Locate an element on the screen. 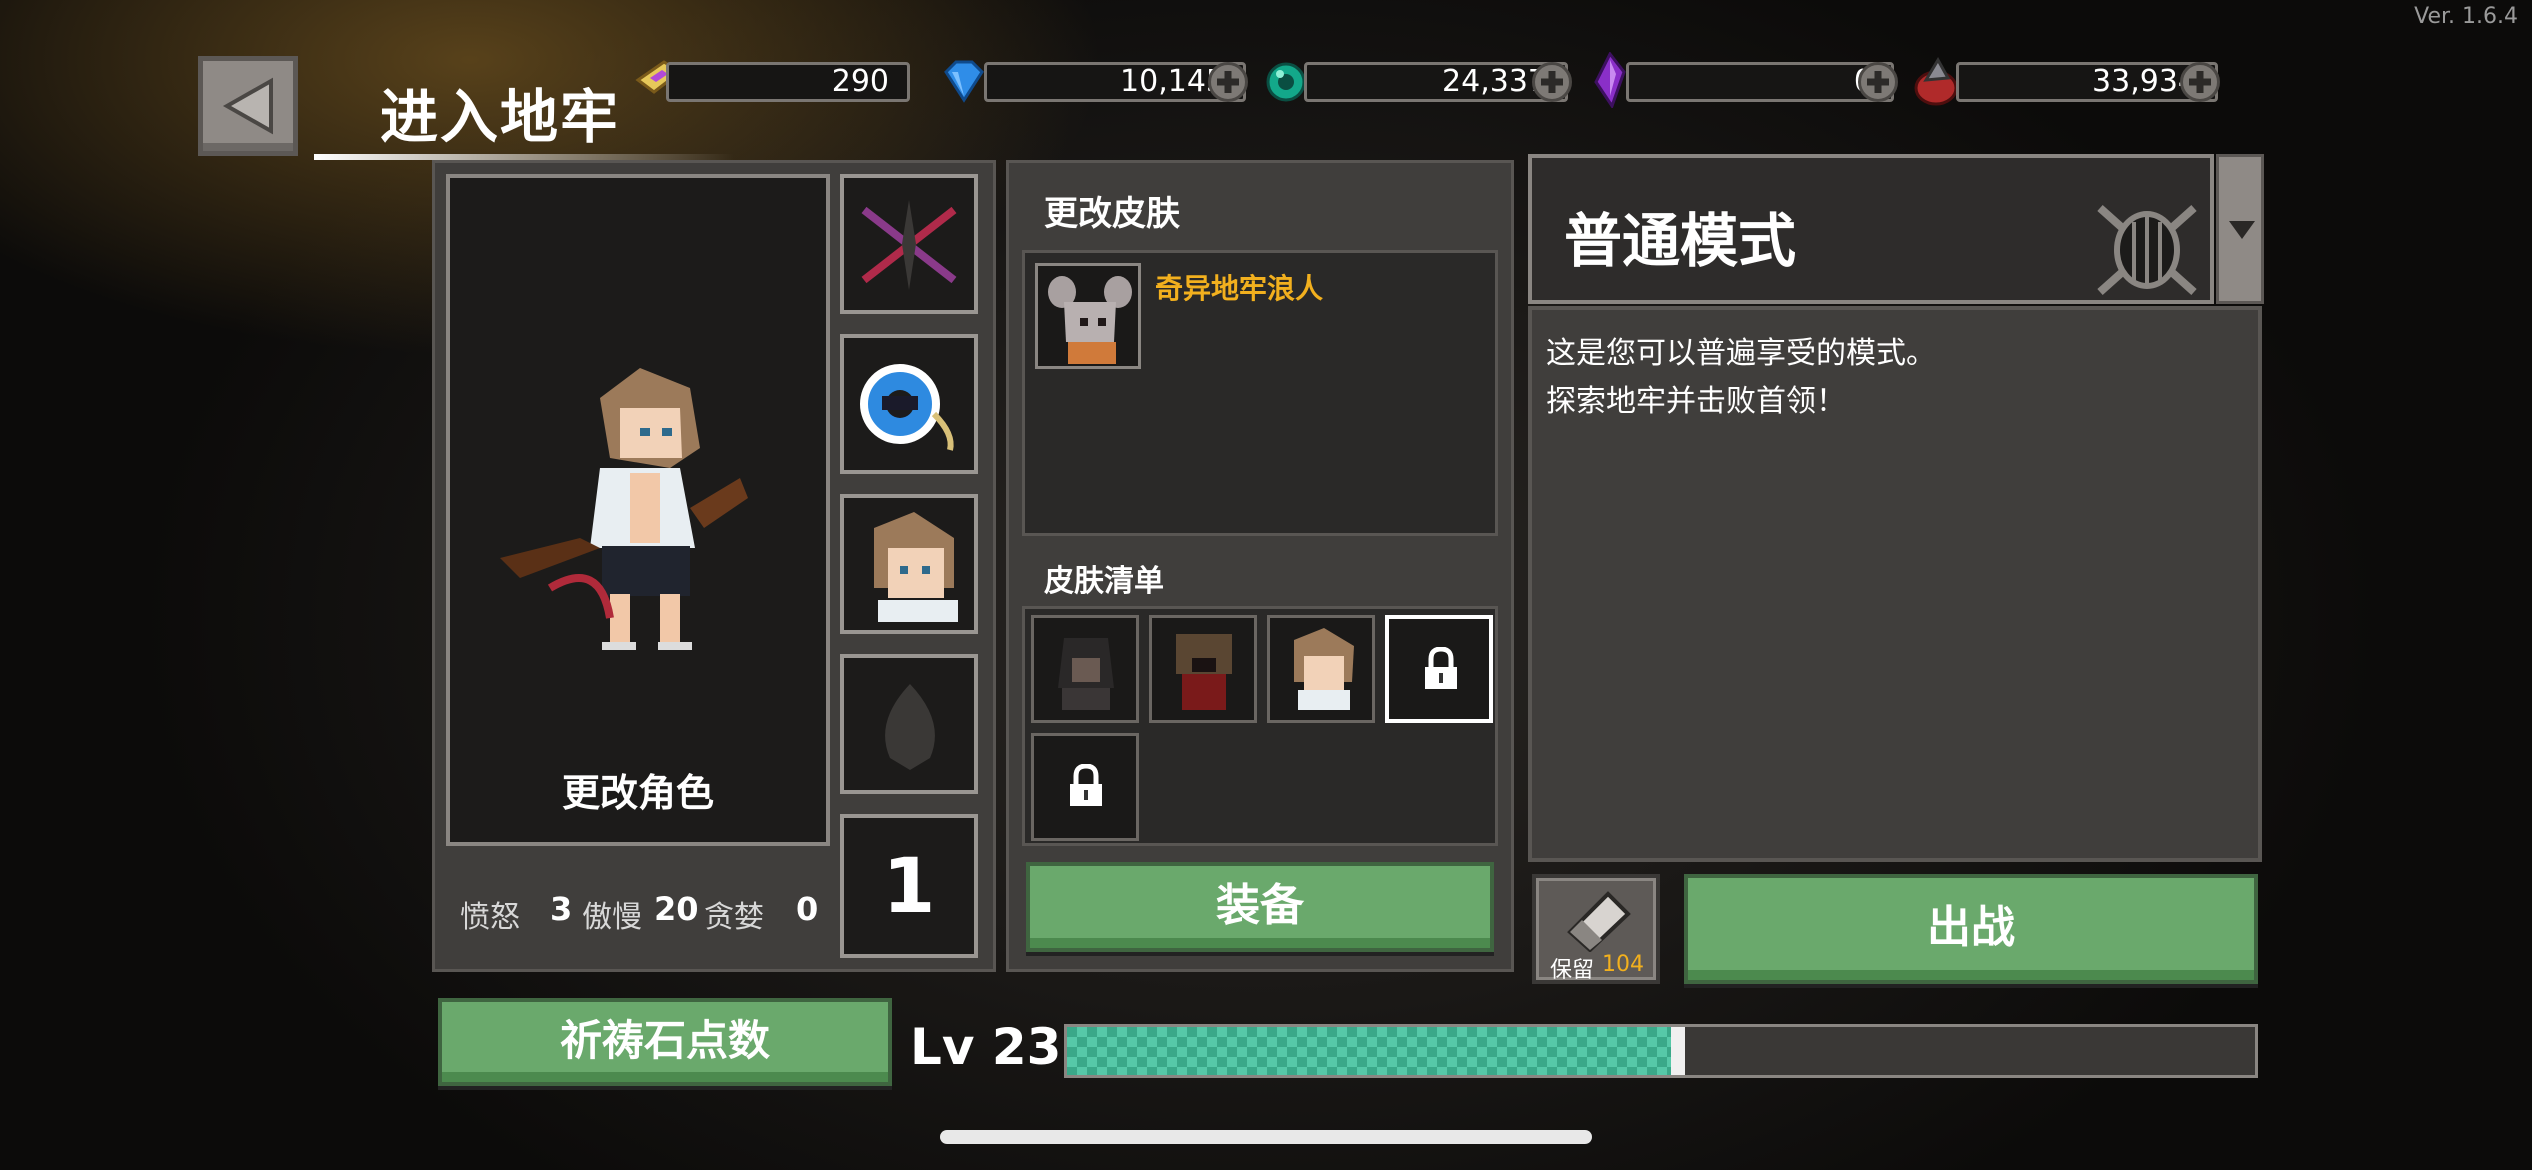  add-diamond-button is located at coordinates (1228, 82).